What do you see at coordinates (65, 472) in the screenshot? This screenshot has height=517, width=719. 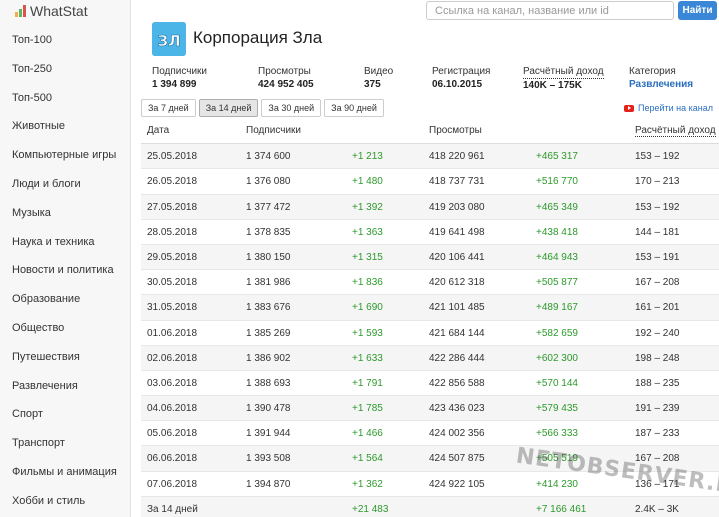 I see `sidebar-item-film-animation: Фильмы и анимация` at bounding box center [65, 472].